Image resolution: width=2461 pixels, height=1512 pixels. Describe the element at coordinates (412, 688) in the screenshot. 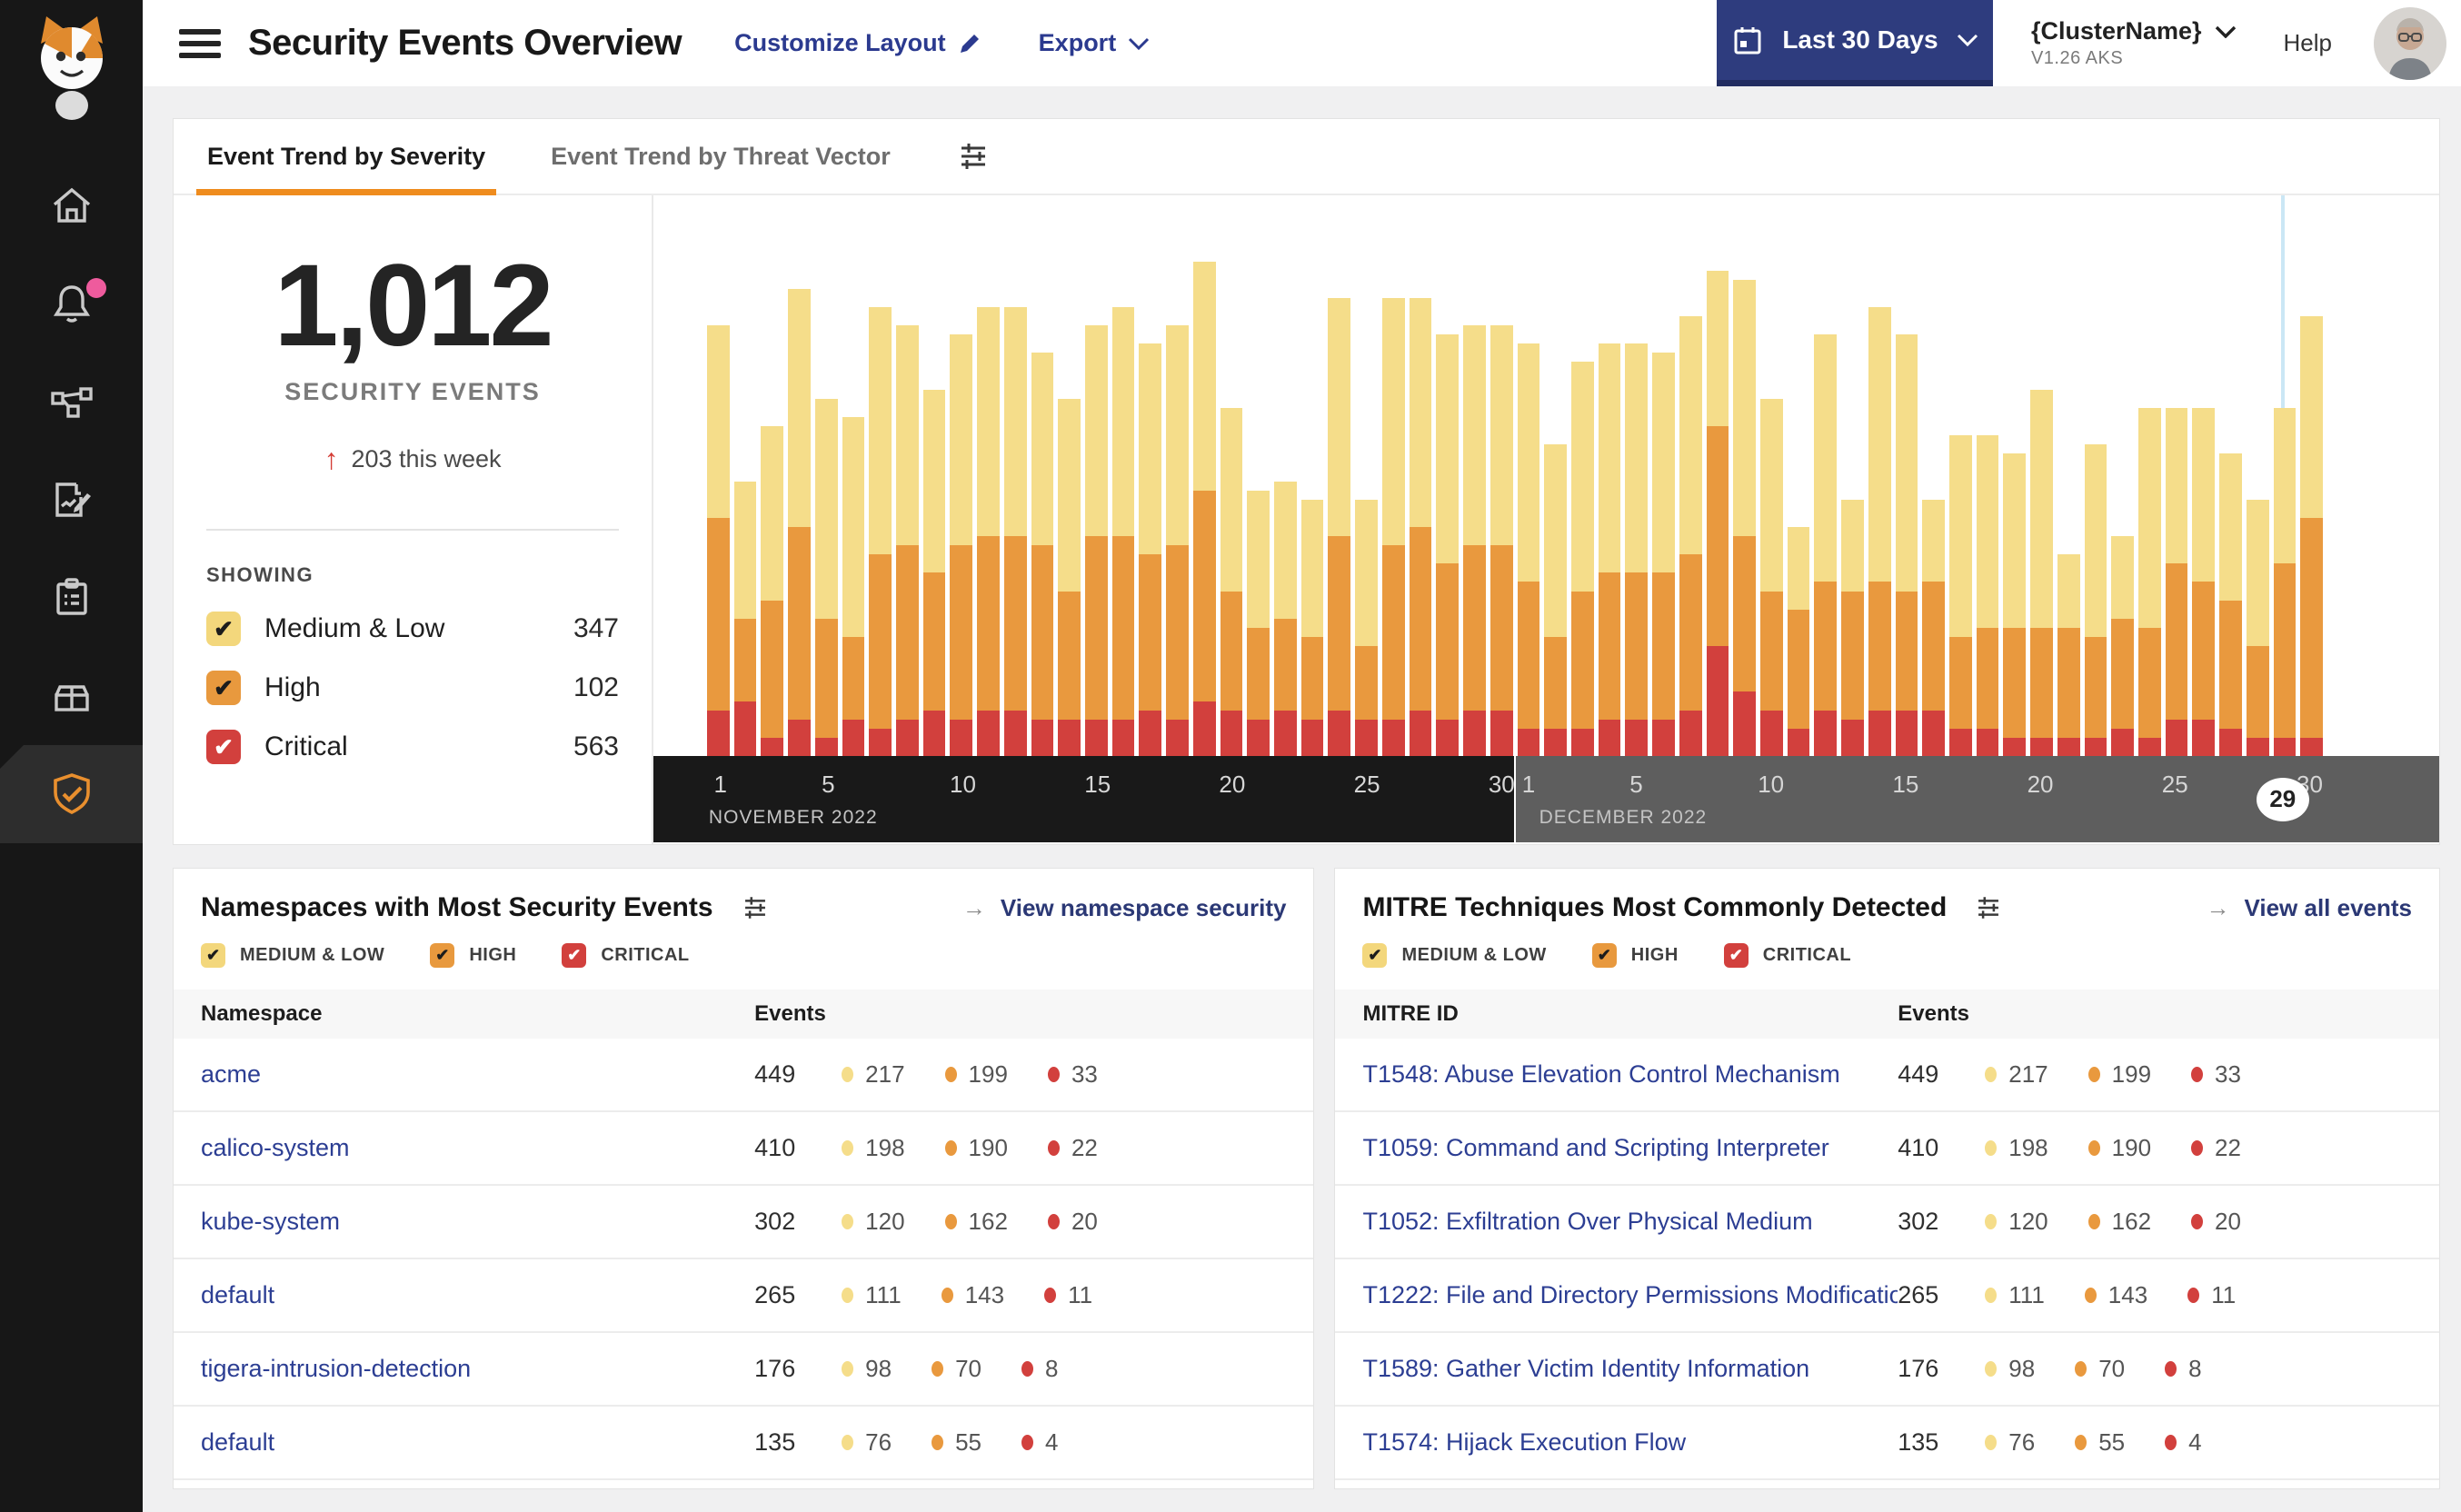

I see `legend-row-high: ✔ High 102` at that location.